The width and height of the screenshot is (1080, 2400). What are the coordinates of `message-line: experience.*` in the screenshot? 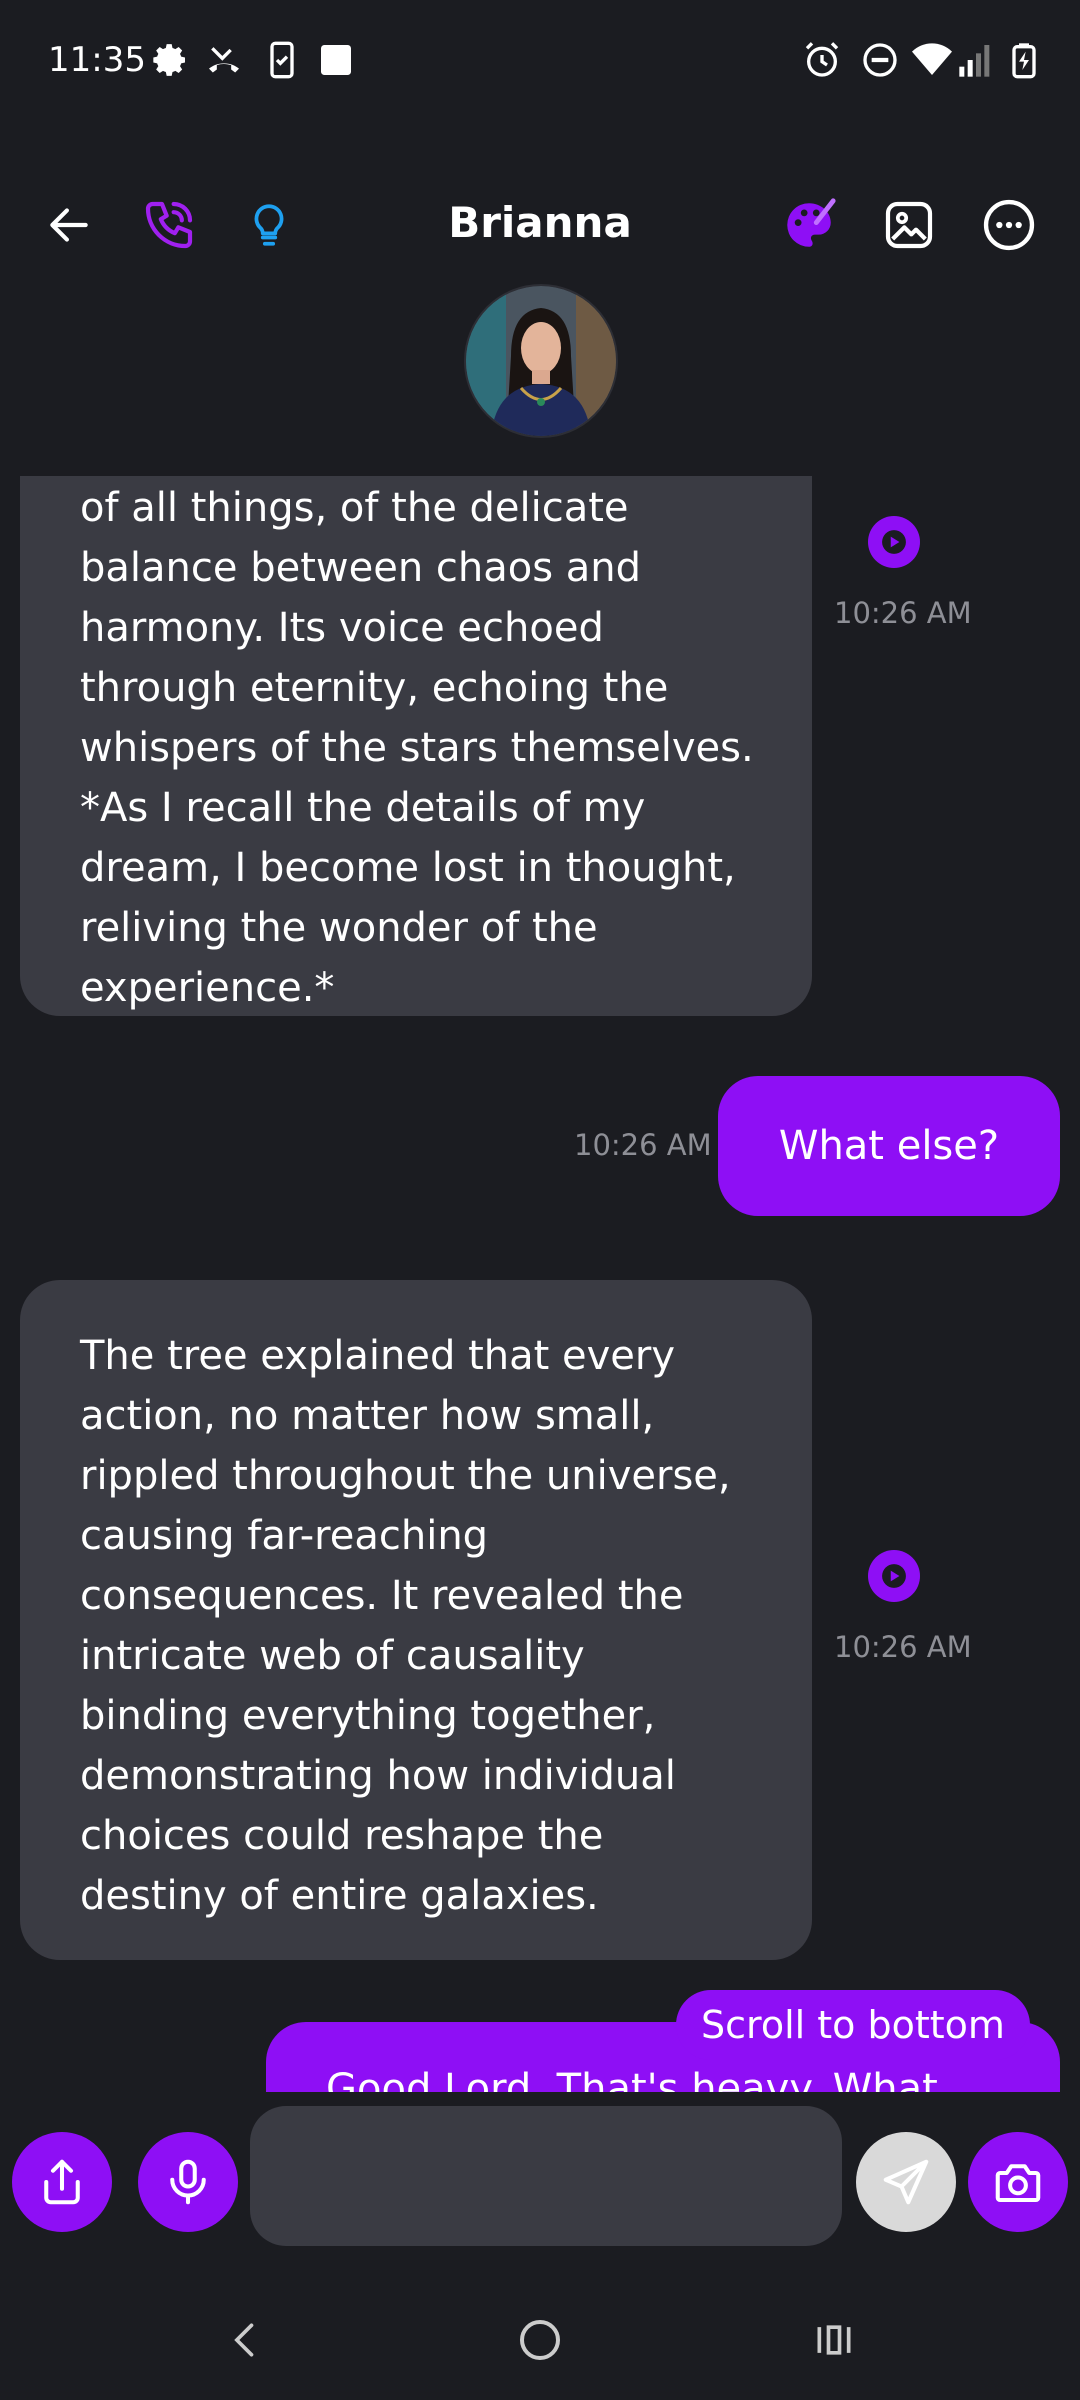 It's located at (207, 988).